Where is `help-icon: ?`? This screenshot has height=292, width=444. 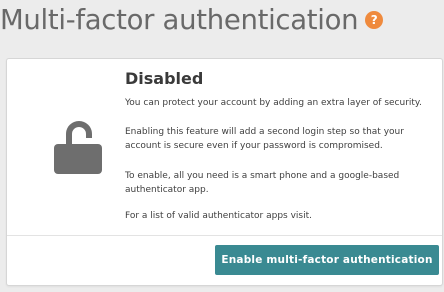
help-icon: ? is located at coordinates (374, 20).